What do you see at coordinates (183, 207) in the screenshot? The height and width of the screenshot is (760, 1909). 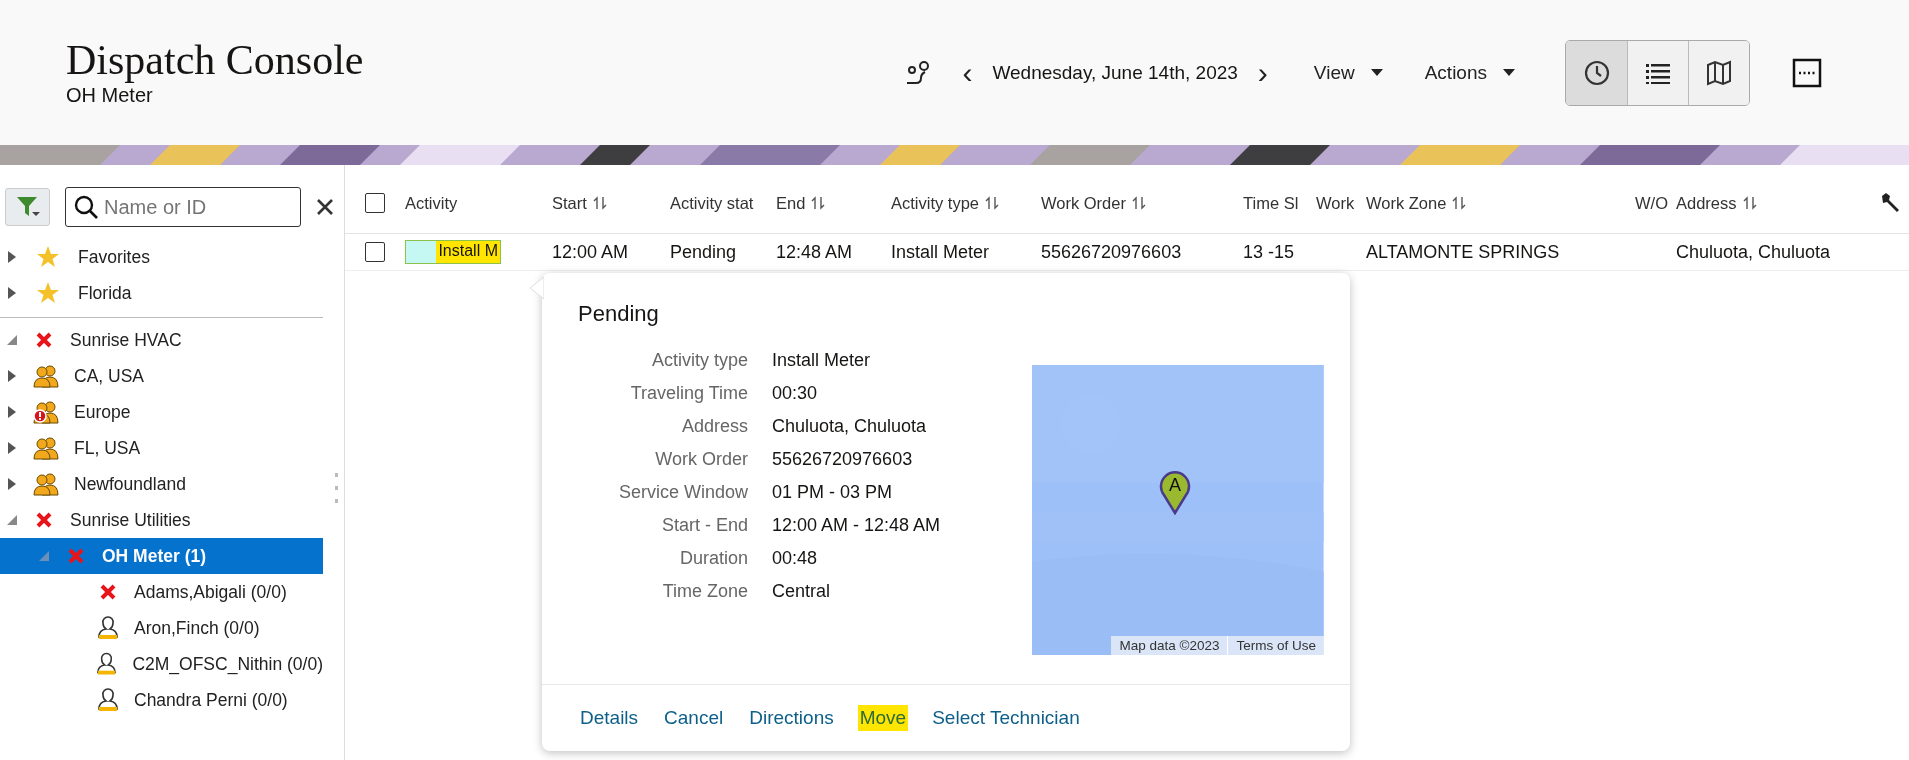 I see `search-field: Name or ID` at bounding box center [183, 207].